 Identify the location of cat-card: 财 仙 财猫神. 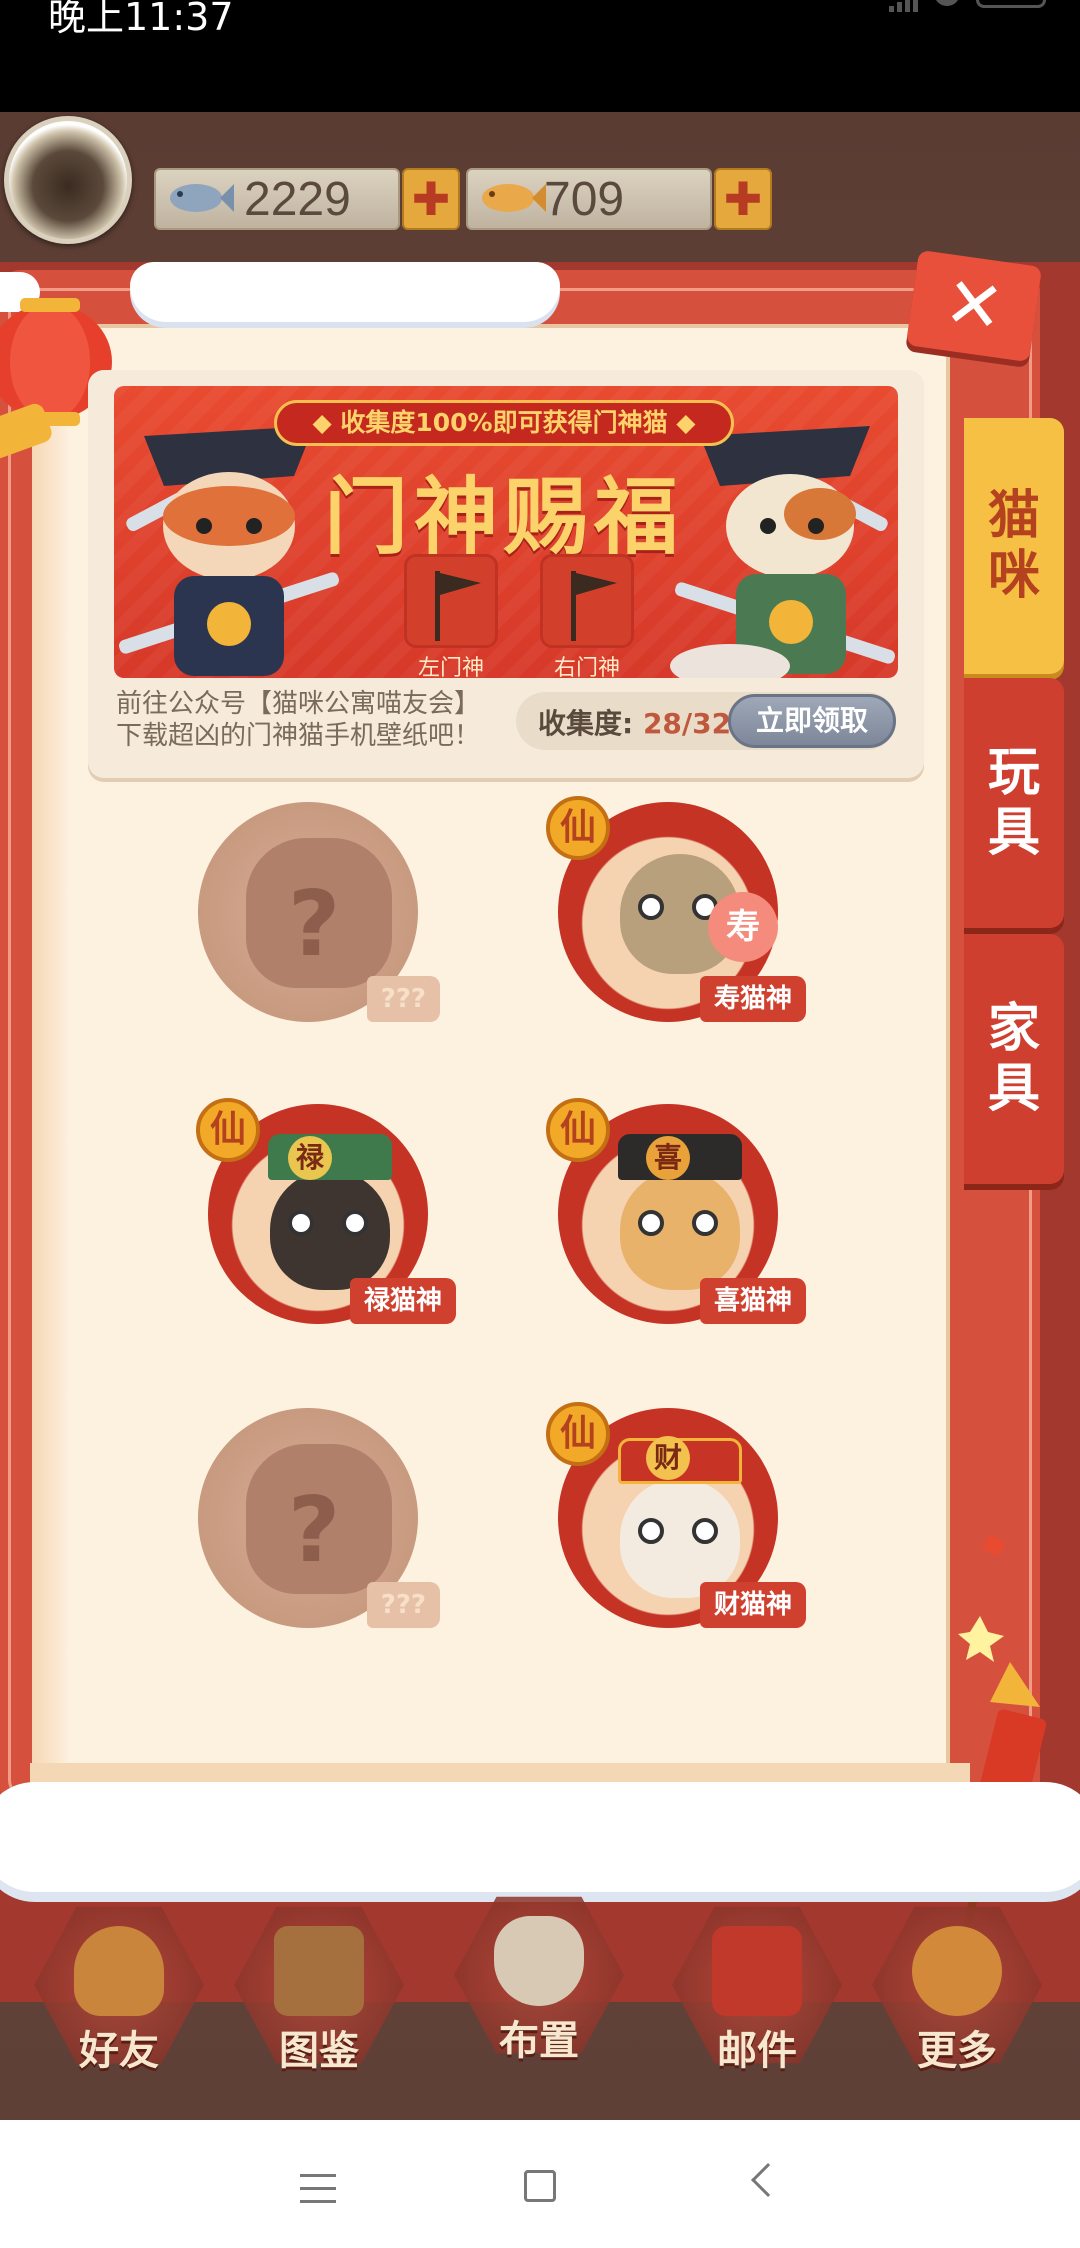
(676, 1515).